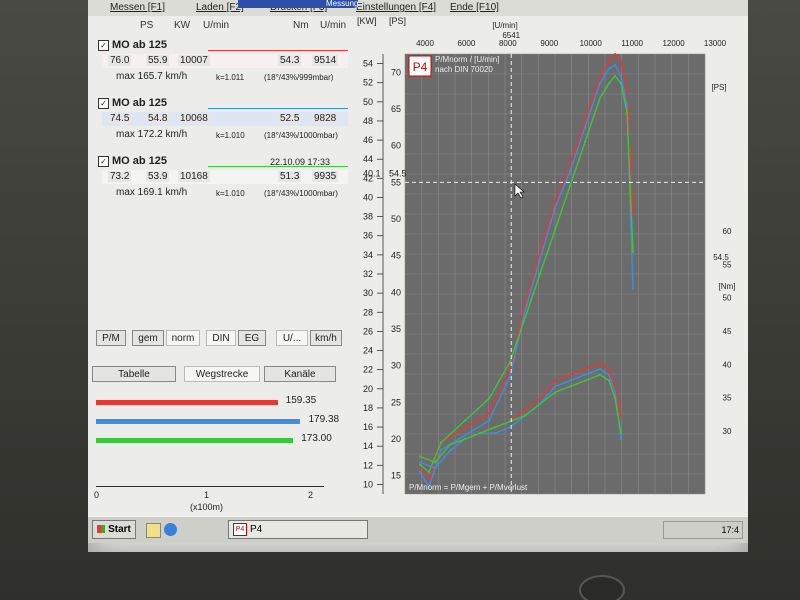 Image resolution: width=800 pixels, height=600 pixels. Describe the element at coordinates (368, 312) in the screenshot. I see `kw-tick-label: 28` at that location.